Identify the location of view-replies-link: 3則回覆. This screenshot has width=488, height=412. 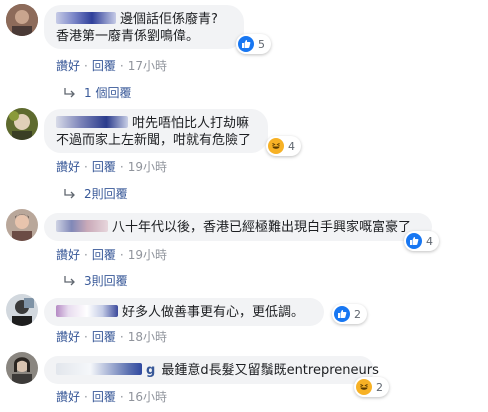
(95, 280).